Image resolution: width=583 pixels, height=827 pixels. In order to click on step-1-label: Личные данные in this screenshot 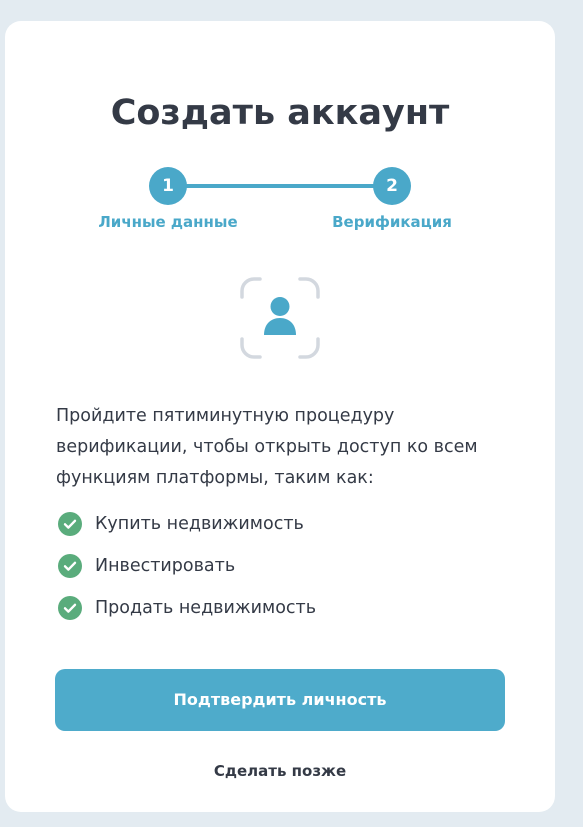, I will do `click(168, 222)`.